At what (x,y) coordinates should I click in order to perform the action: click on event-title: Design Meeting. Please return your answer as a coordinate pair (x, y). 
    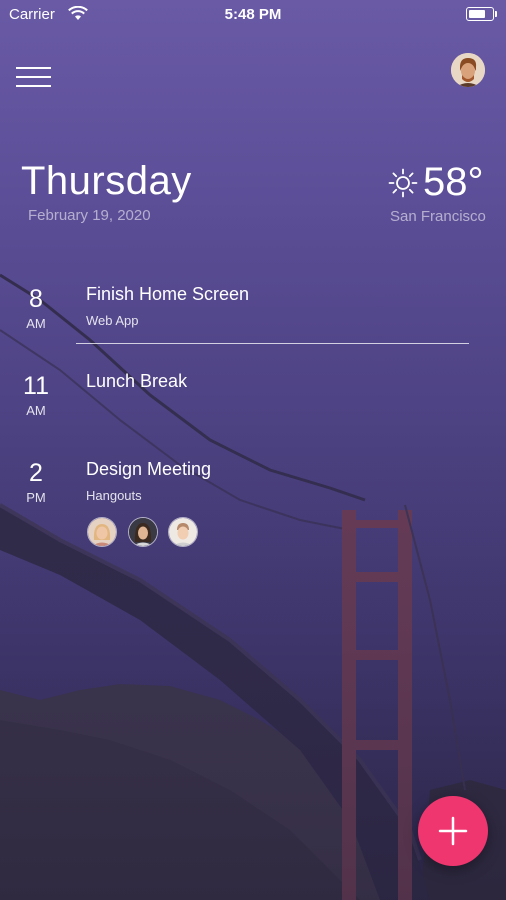
    Looking at the image, I should click on (149, 469).